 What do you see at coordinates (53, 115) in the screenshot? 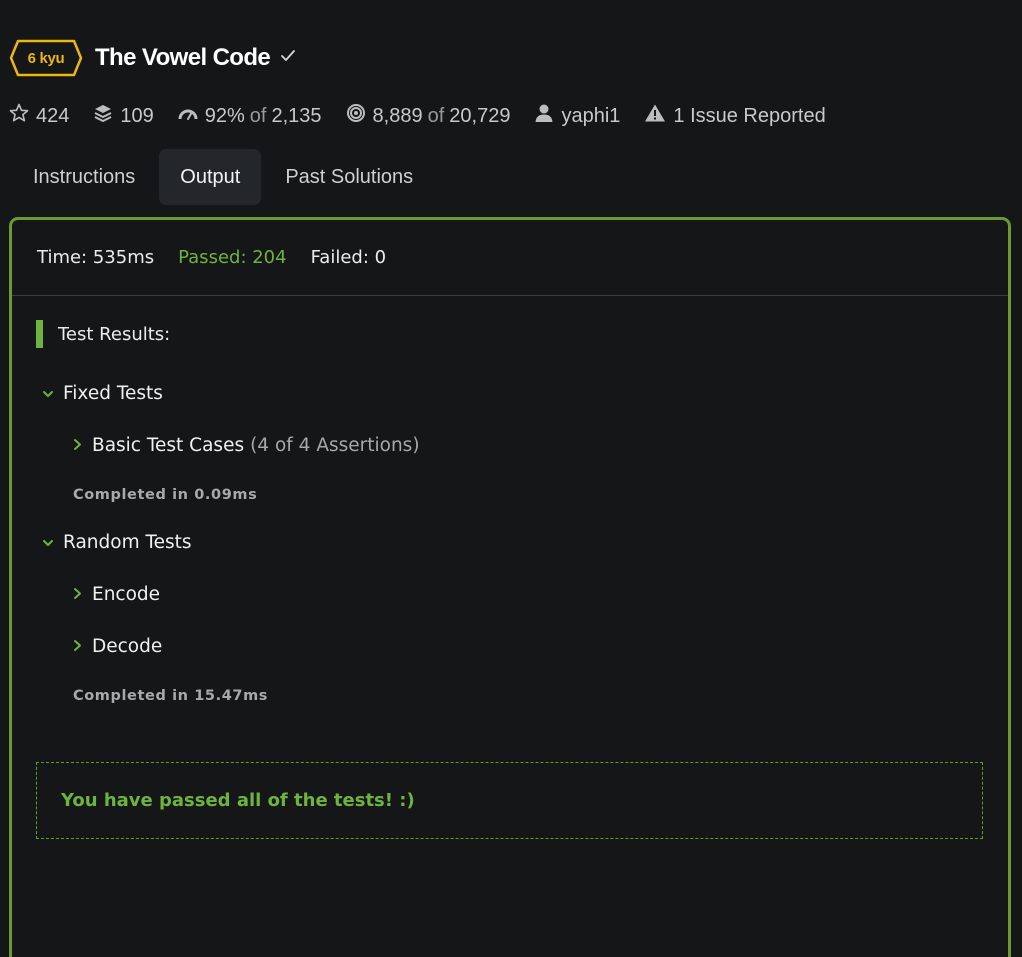
I see `stars-count: 424` at bounding box center [53, 115].